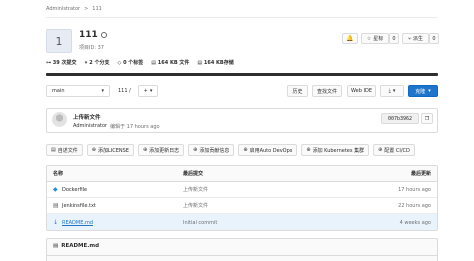  What do you see at coordinates (63, 9) in the screenshot?
I see `breadcrumb-parent: Administrator` at bounding box center [63, 9].